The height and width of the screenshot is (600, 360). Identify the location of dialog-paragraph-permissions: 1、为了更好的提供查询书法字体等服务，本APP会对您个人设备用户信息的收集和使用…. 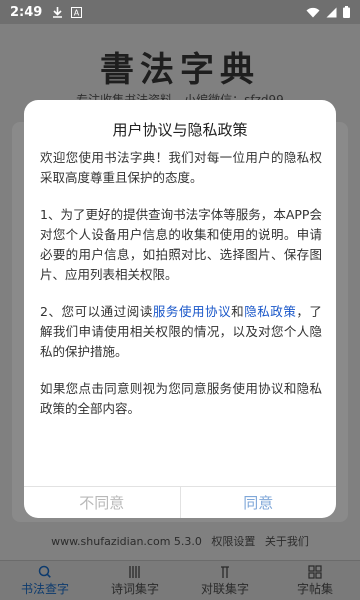
(181, 244).